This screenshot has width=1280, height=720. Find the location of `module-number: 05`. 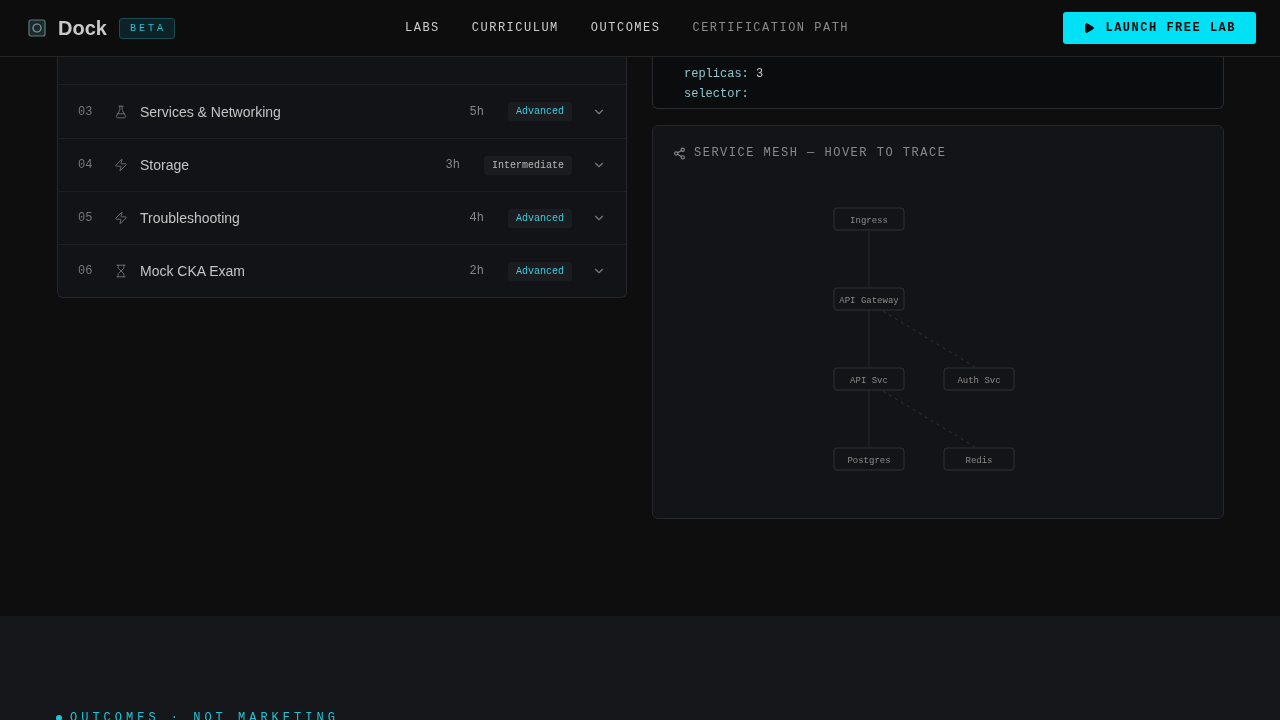

module-number: 05 is located at coordinates (86, 218).